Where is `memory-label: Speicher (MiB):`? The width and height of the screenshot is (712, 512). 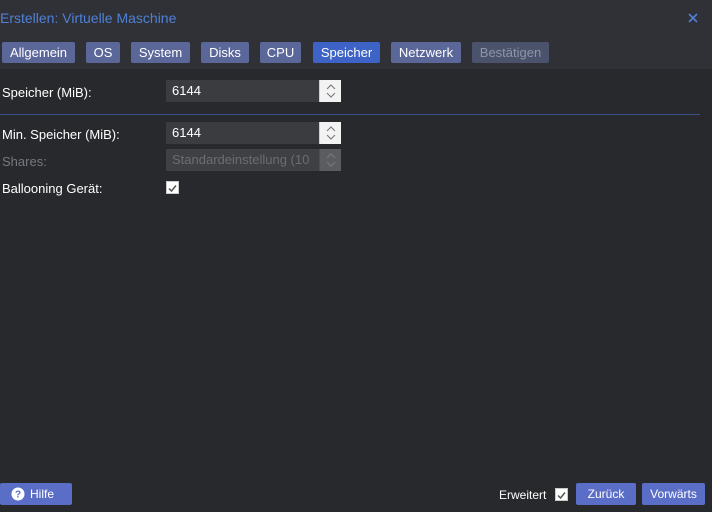
memory-label: Speicher (MiB): is located at coordinates (47, 92).